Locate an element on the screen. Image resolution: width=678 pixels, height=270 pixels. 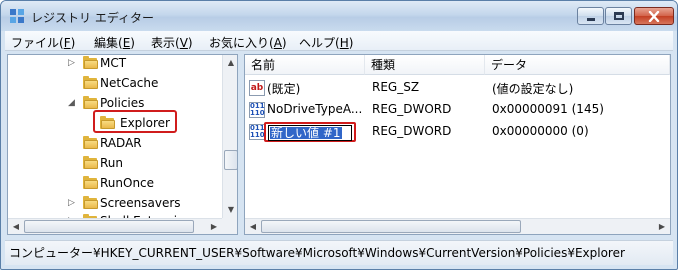
minimize-icon is located at coordinates (591, 19).